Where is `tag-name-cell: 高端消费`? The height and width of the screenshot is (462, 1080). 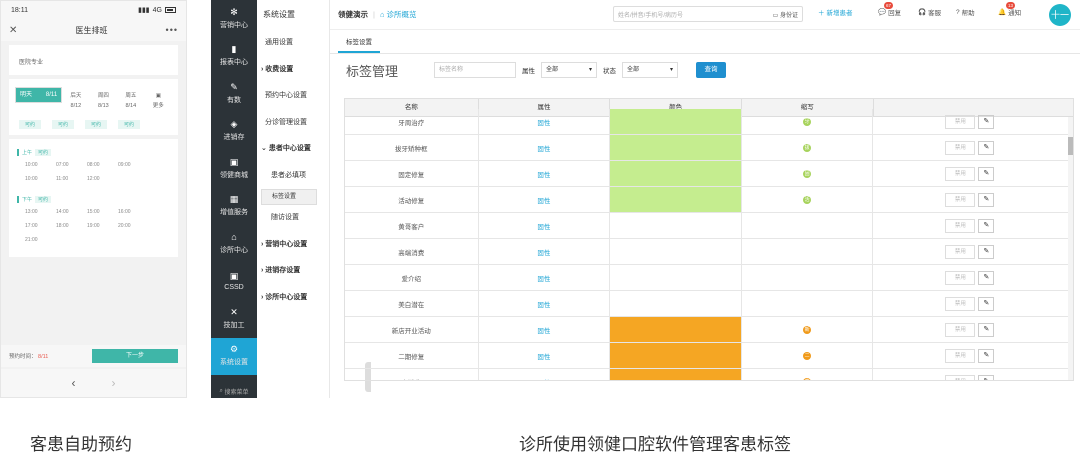
tag-name-cell: 高端消费 is located at coordinates (412, 251).